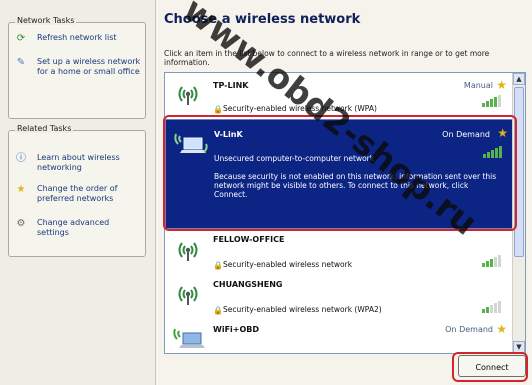 This screenshot has width=532, height=385. I want to click on network-name: CHUANGSHENG, so click(248, 284).